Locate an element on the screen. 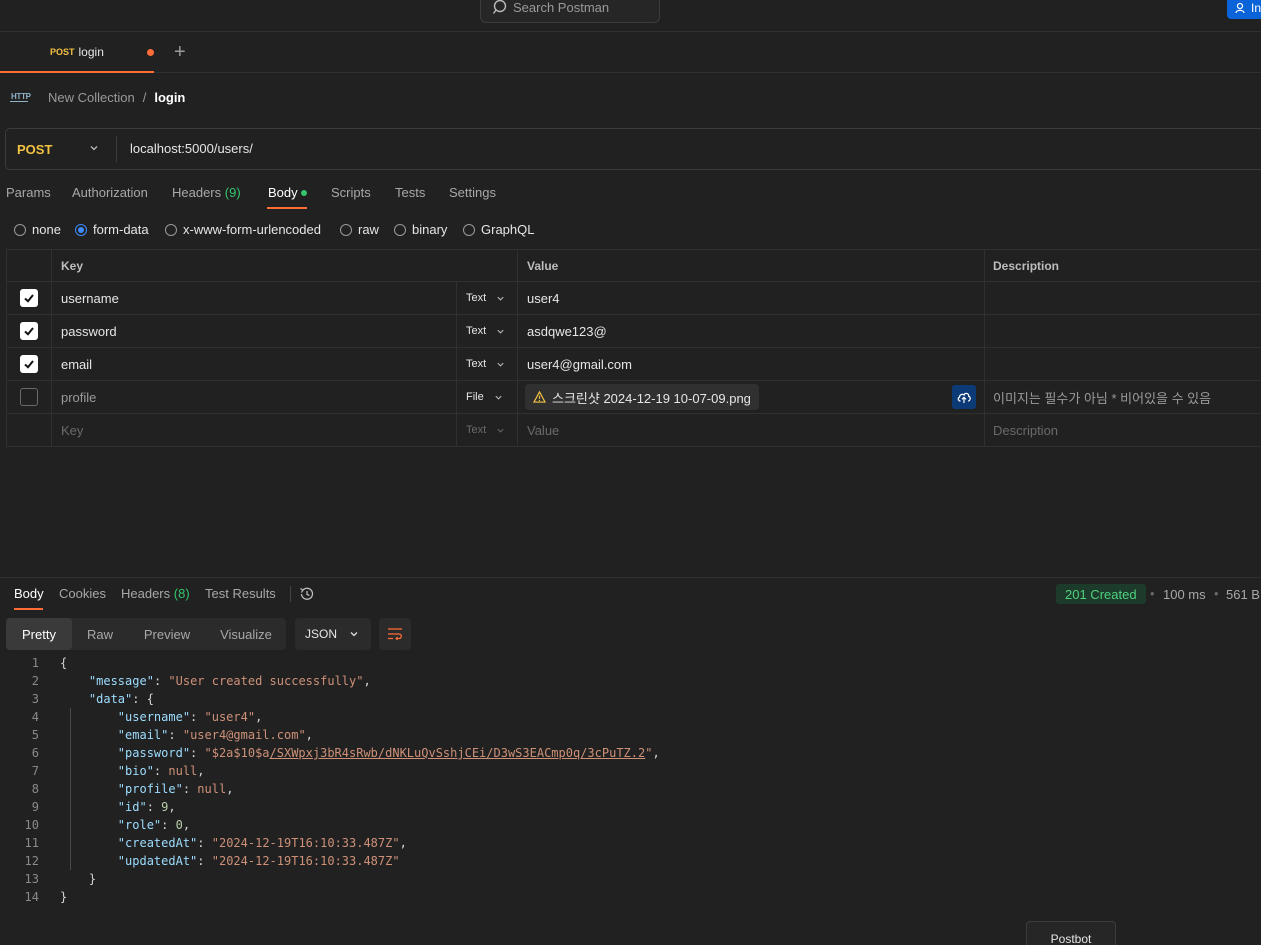 The width and height of the screenshot is (1261, 945). row-type-select: File is located at coordinates (486, 397).